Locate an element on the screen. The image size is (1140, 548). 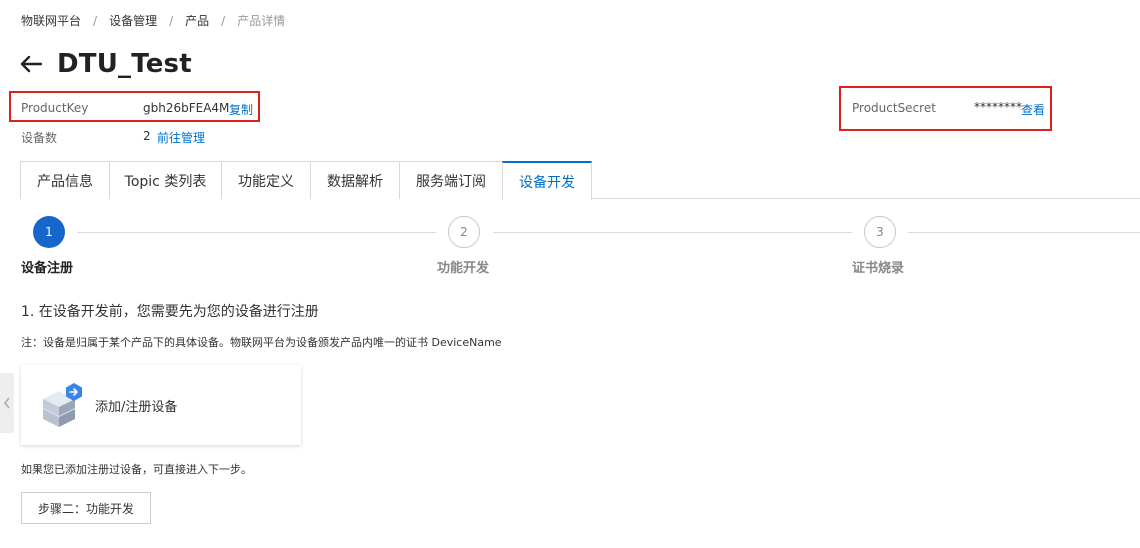
chevron-left-icon is located at coordinates (7, 403).